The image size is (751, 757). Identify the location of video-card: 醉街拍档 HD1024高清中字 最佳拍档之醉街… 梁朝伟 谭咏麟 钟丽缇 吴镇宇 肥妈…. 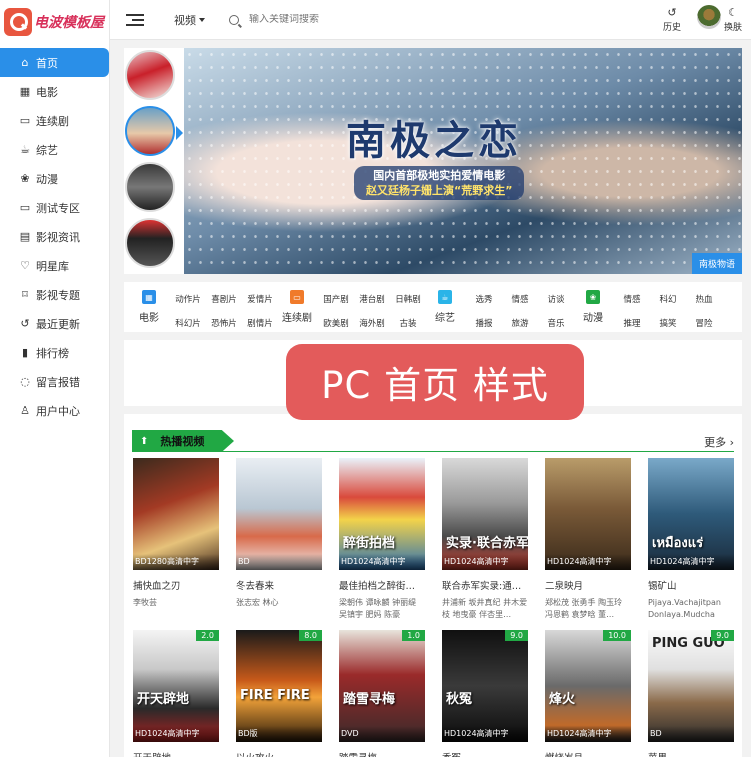
(382, 539).